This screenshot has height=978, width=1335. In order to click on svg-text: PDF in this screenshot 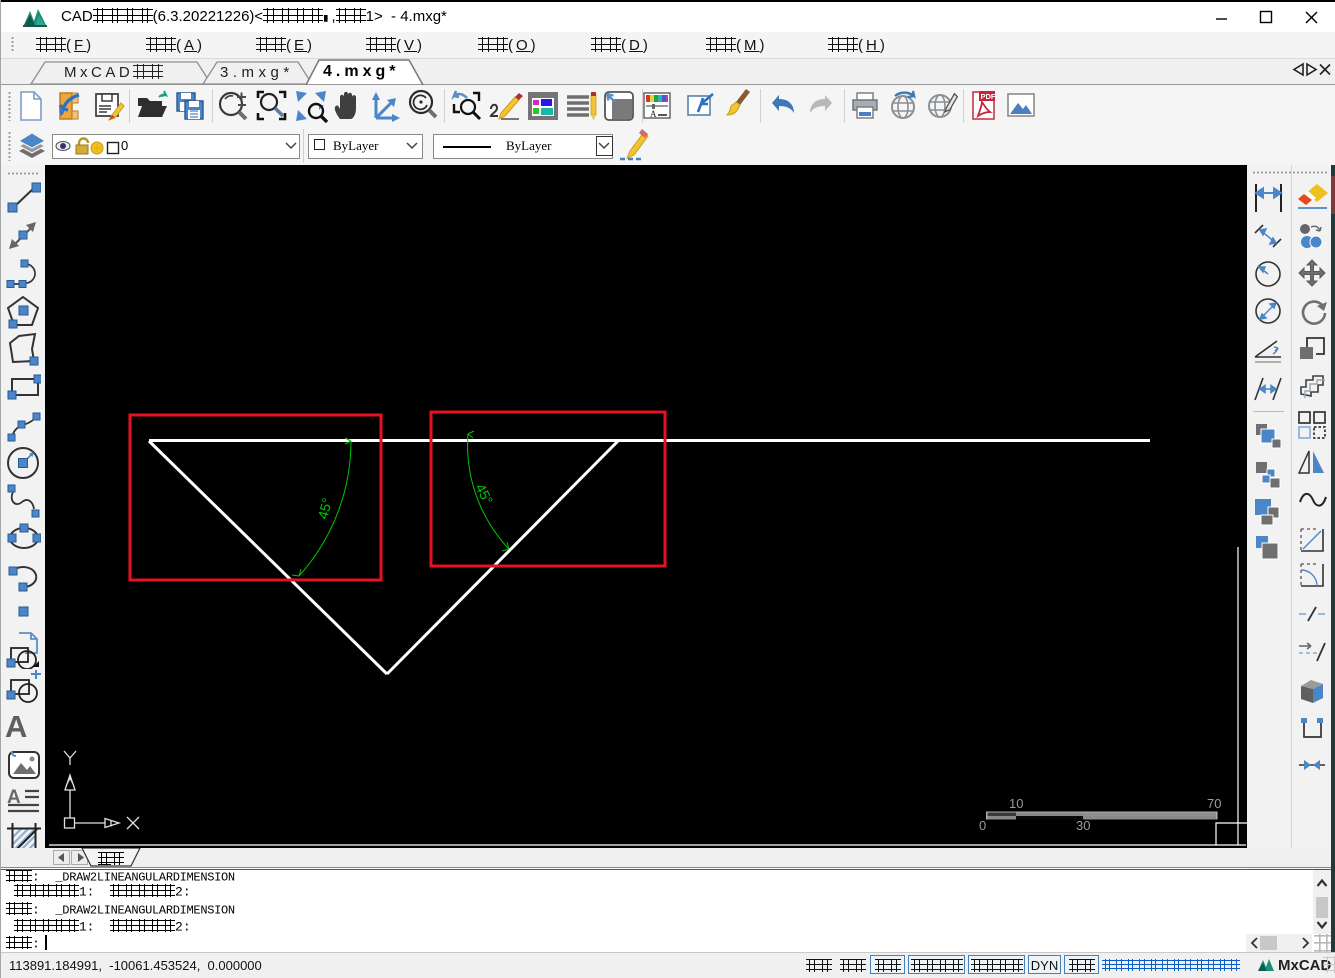, I will do `click(988, 96)`.